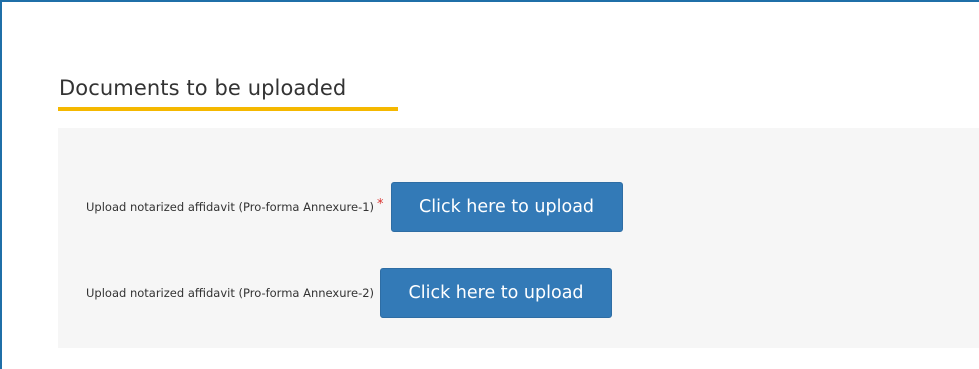 The width and height of the screenshot is (979, 369). I want to click on section-title: Documents to be uploaded, so click(203, 88).